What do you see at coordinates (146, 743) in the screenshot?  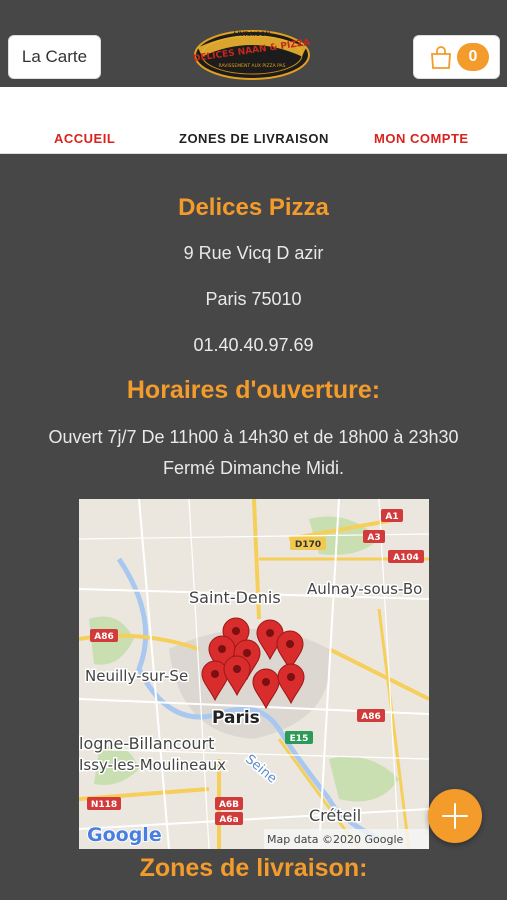 I see `label-boulogne: logne-Billancourt` at bounding box center [146, 743].